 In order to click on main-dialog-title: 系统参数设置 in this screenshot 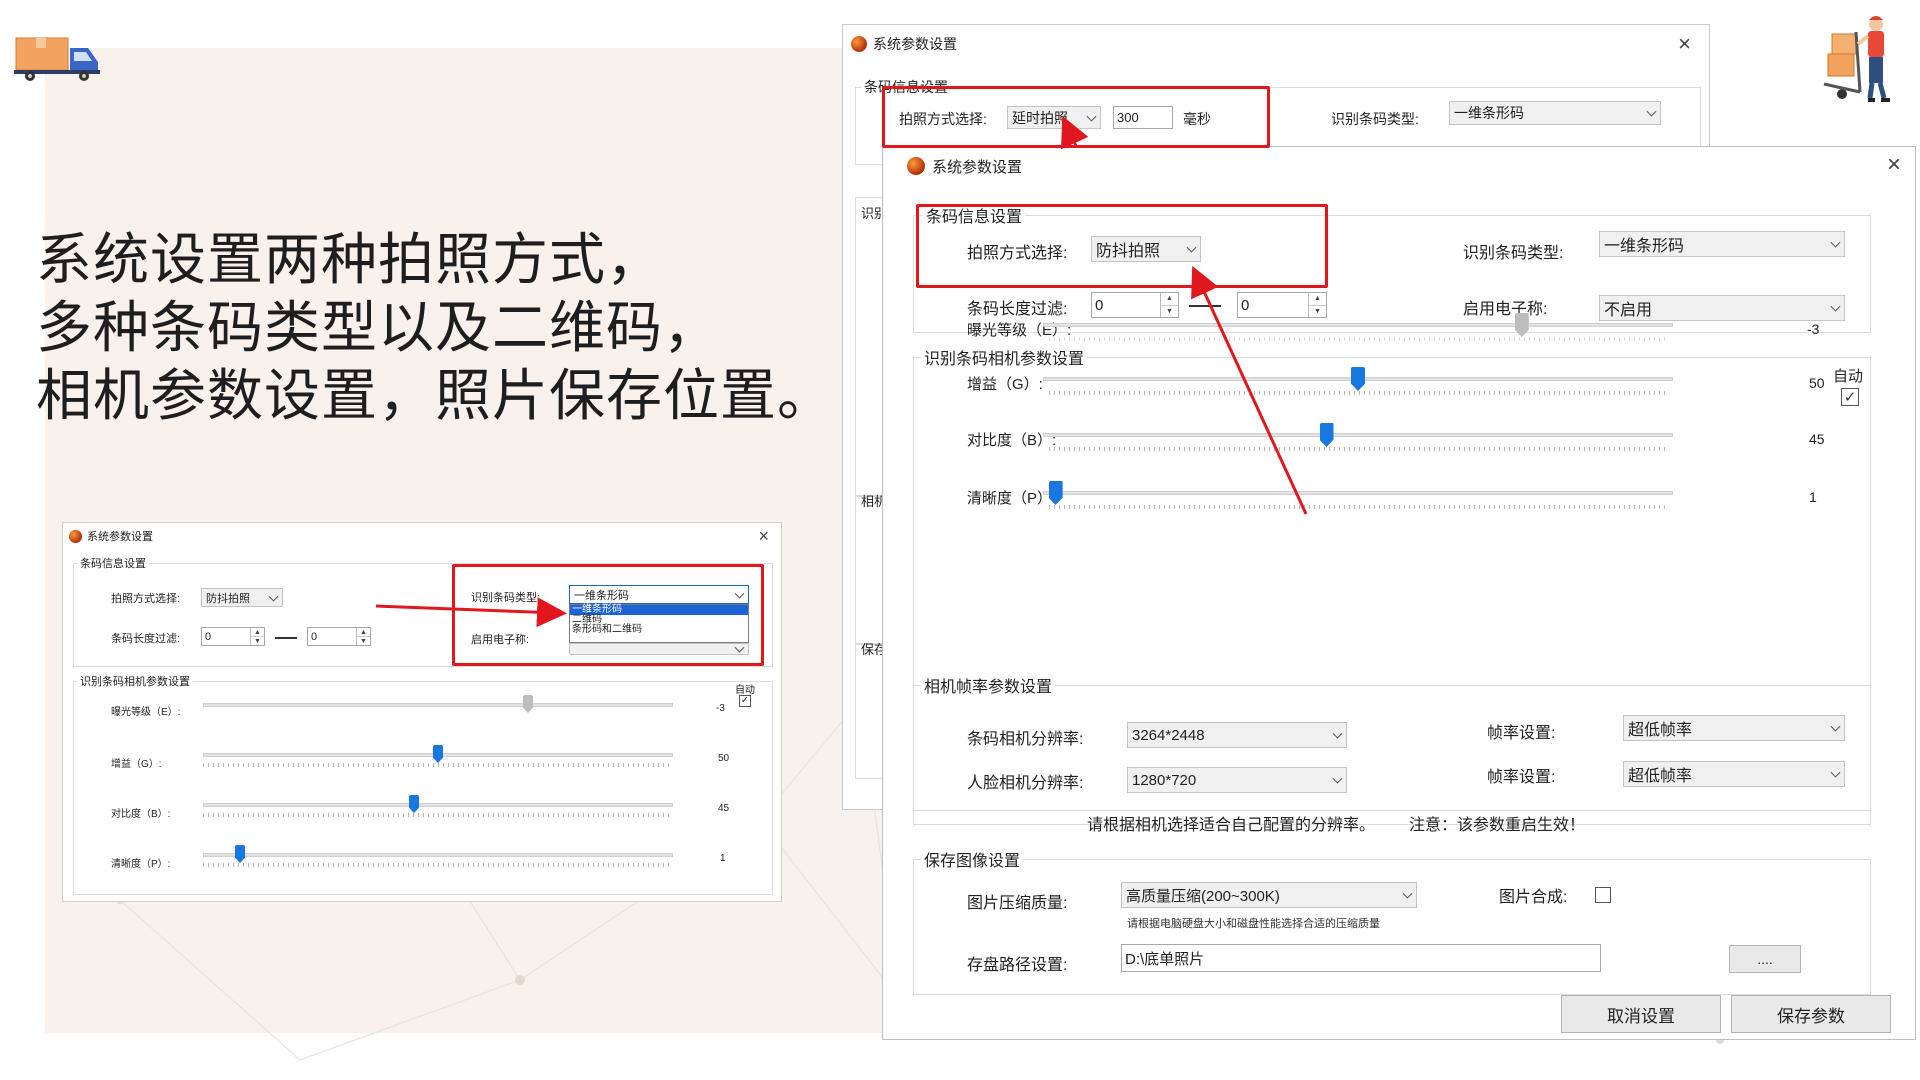, I will do `click(977, 167)`.